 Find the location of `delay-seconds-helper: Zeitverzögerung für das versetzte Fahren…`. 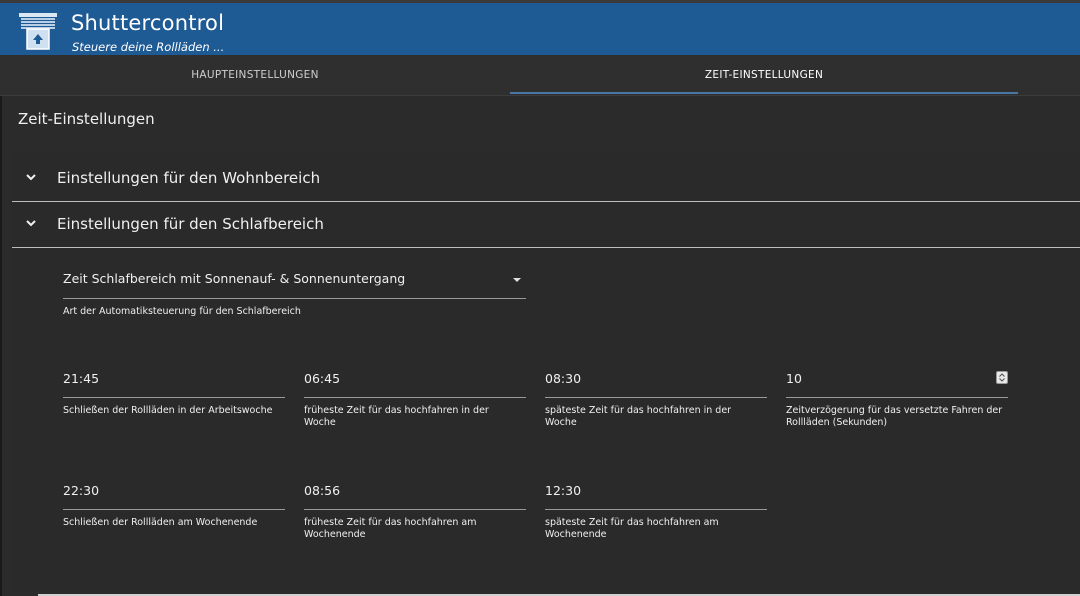

delay-seconds-helper: Zeitverzögerung für das versetzte Fahren… is located at coordinates (894, 416).